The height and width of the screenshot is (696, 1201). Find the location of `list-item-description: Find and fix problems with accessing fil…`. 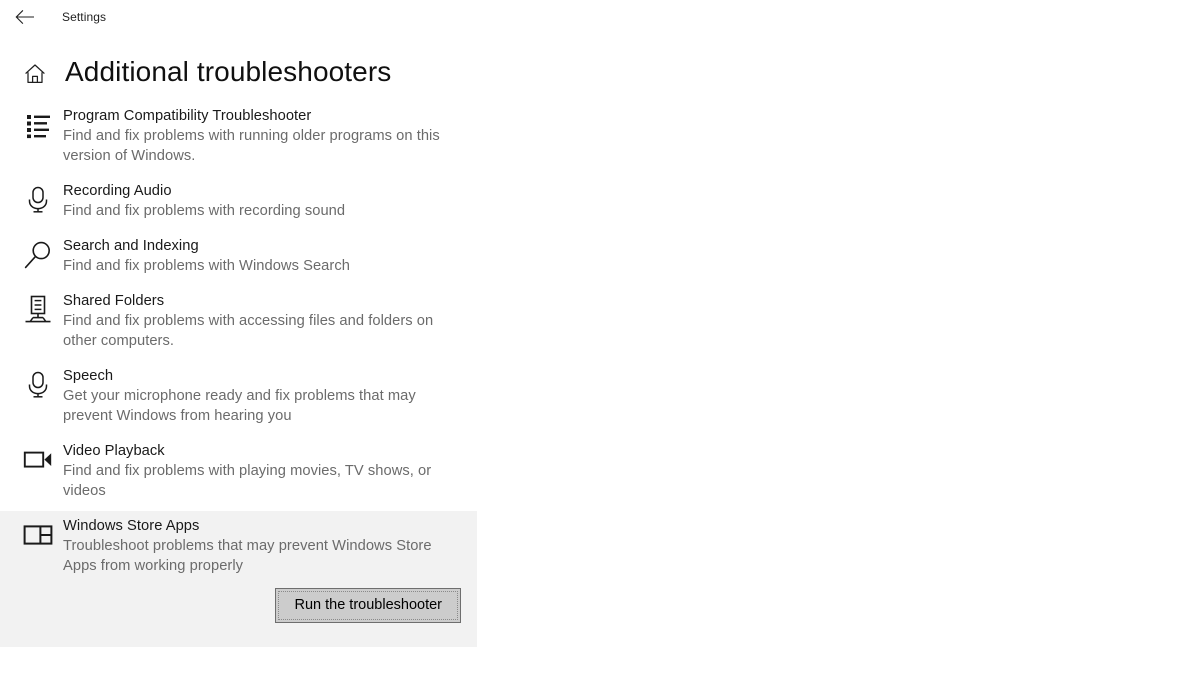

list-item-description: Find and fix problems with accessing fil… is located at coordinates (248, 331).